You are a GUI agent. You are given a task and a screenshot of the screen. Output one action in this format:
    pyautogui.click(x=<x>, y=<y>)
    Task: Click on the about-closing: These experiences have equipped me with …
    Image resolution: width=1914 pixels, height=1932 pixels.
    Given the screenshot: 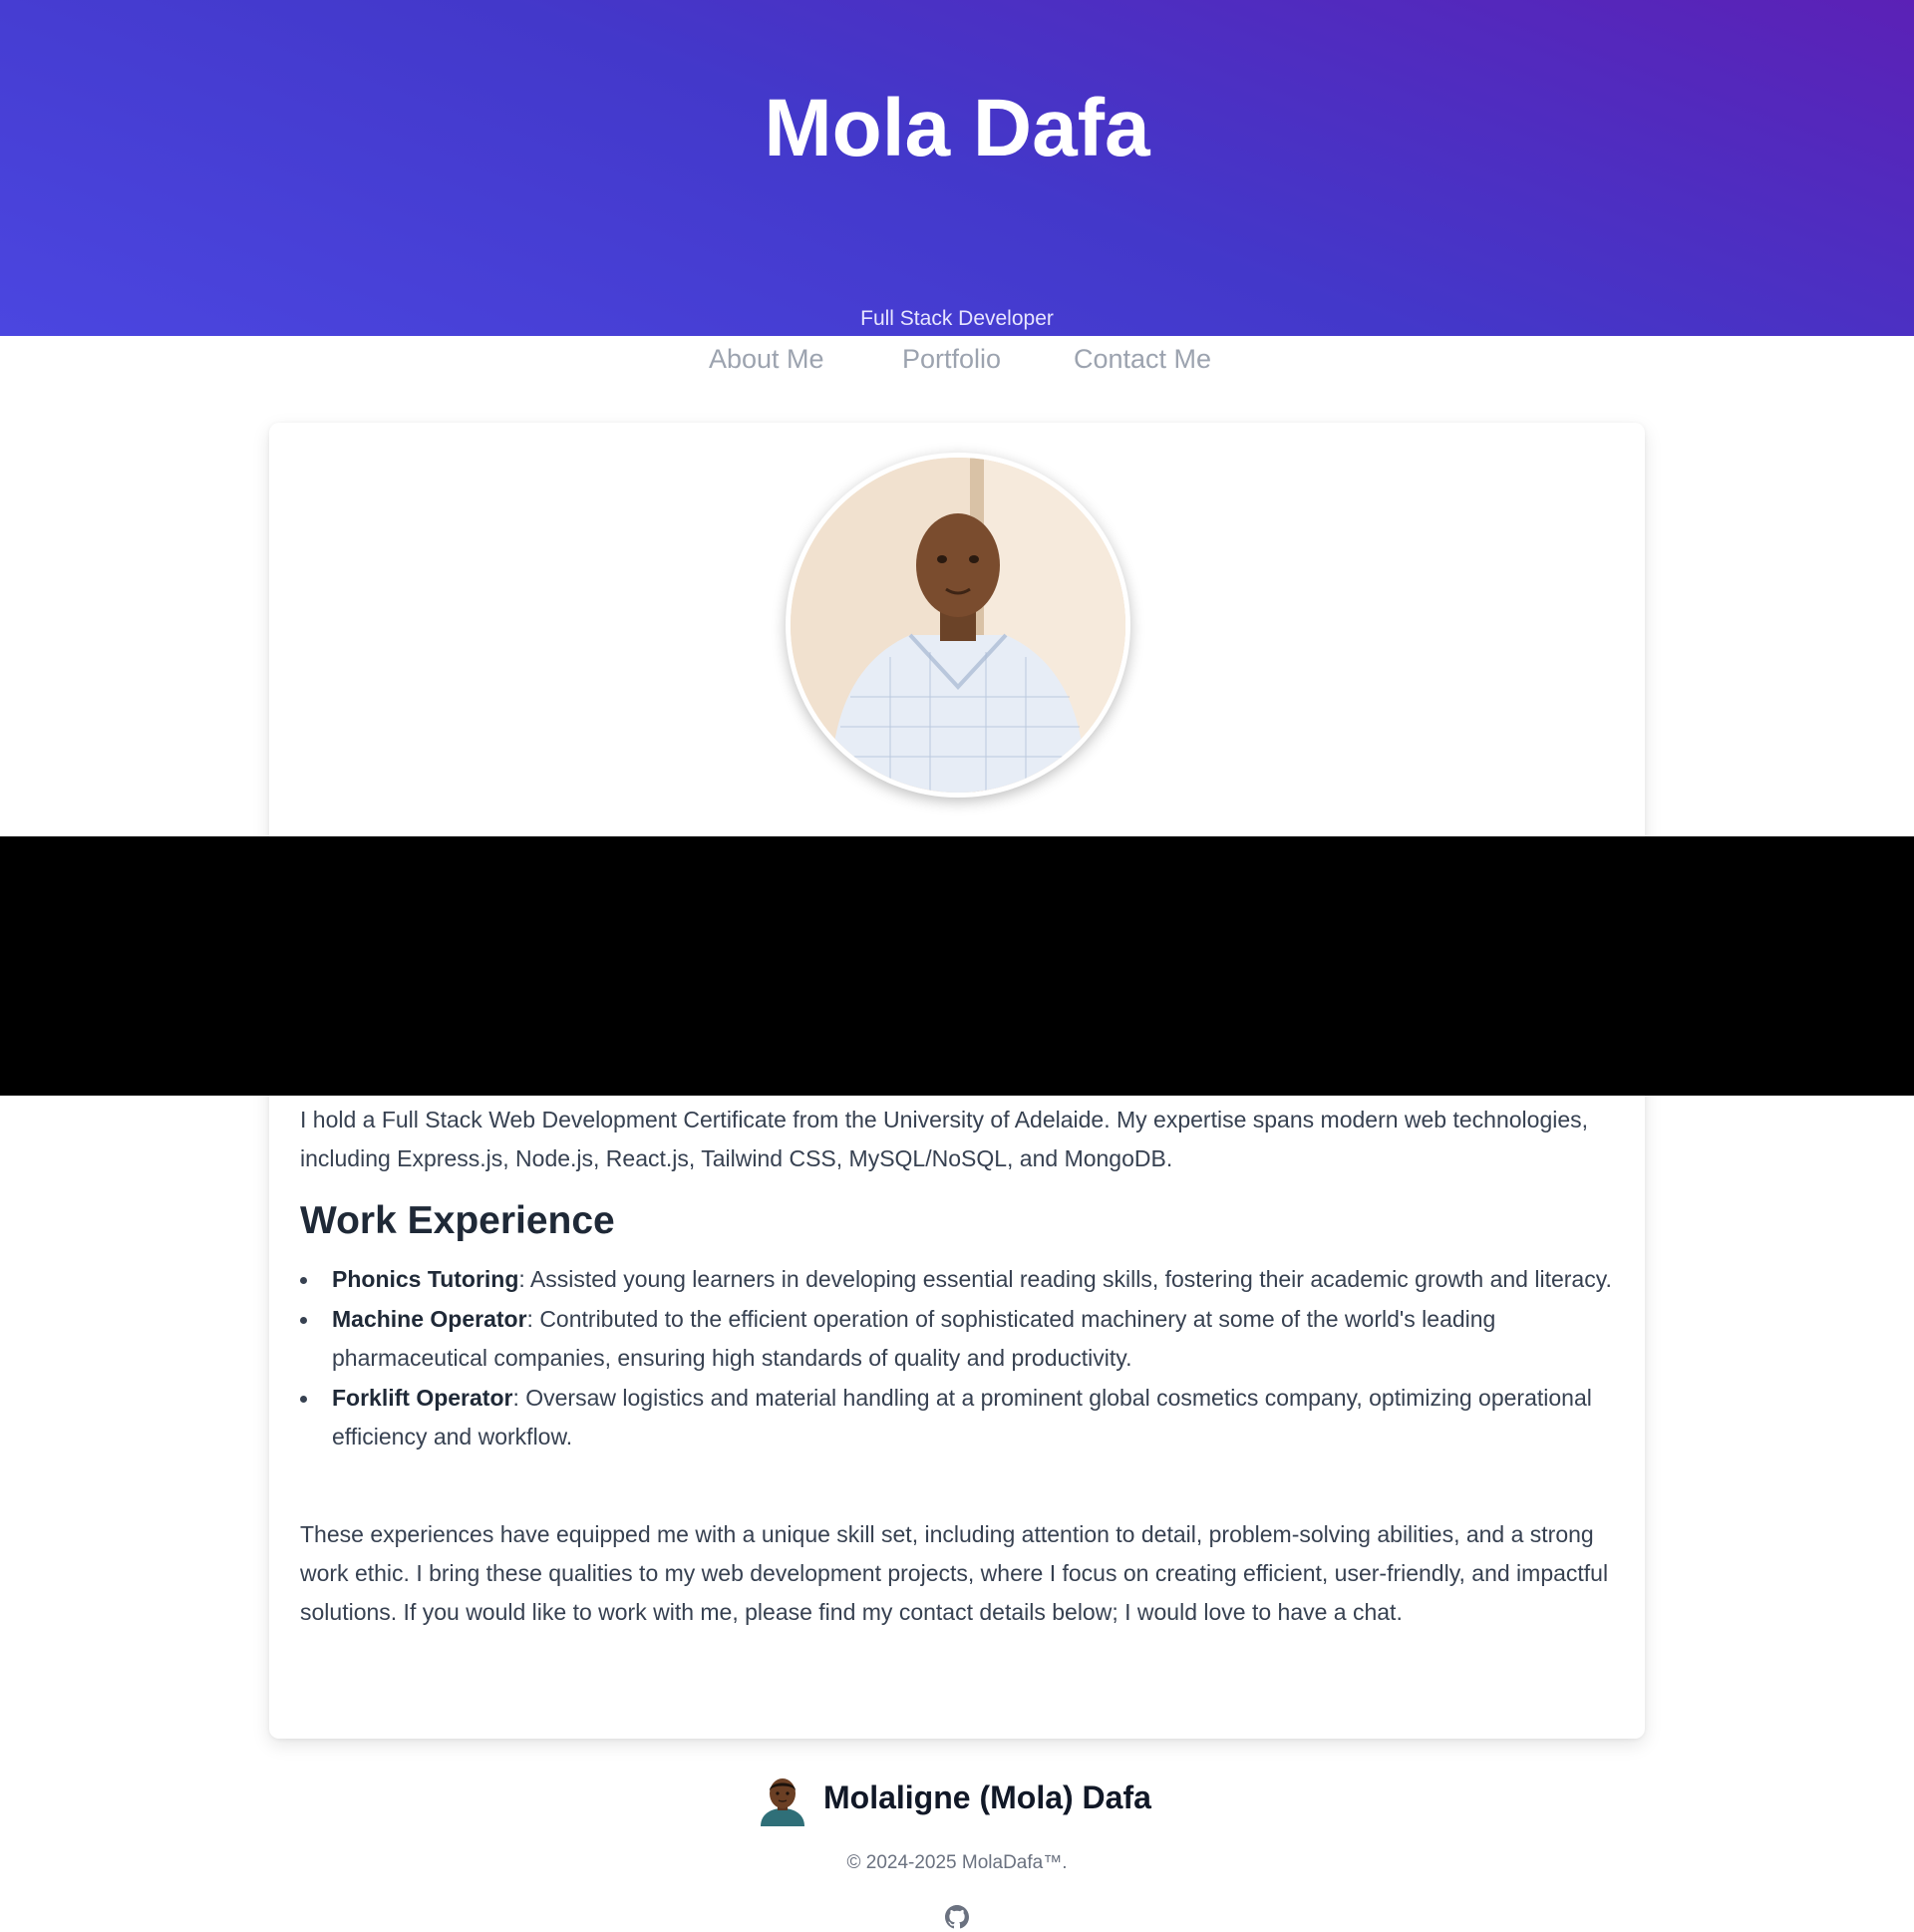 What is the action you would take?
    pyautogui.click(x=954, y=1573)
    